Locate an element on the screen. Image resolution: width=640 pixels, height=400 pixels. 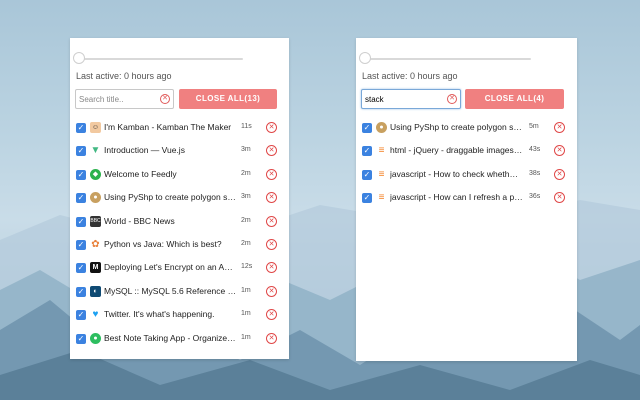
list-item: ✓ ✿ Python vs Java: Which is best? 2m ✕ is located at coordinates (179, 245).